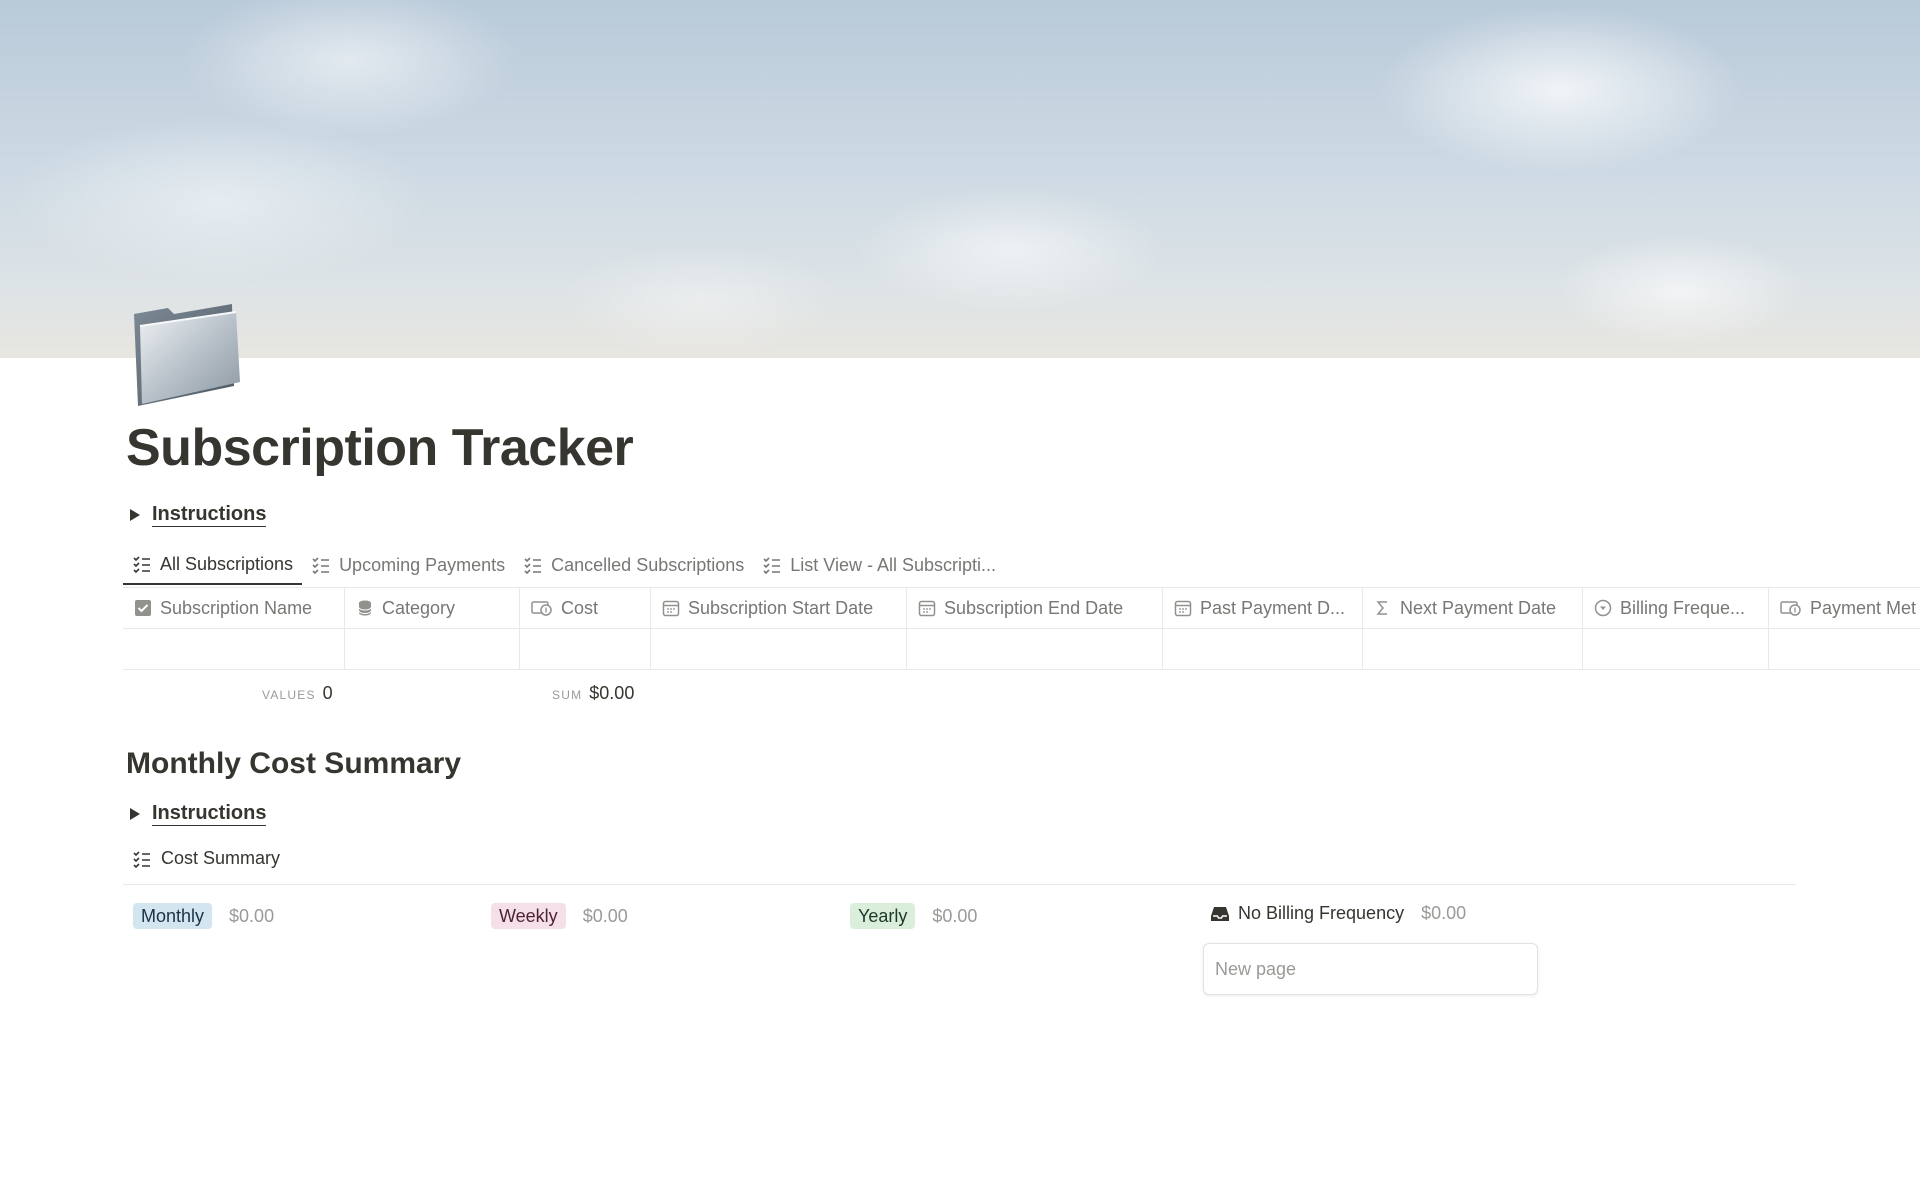 This screenshot has width=1920, height=1199. Describe the element at coordinates (173, 916) in the screenshot. I see `group-tag: Monthly` at that location.